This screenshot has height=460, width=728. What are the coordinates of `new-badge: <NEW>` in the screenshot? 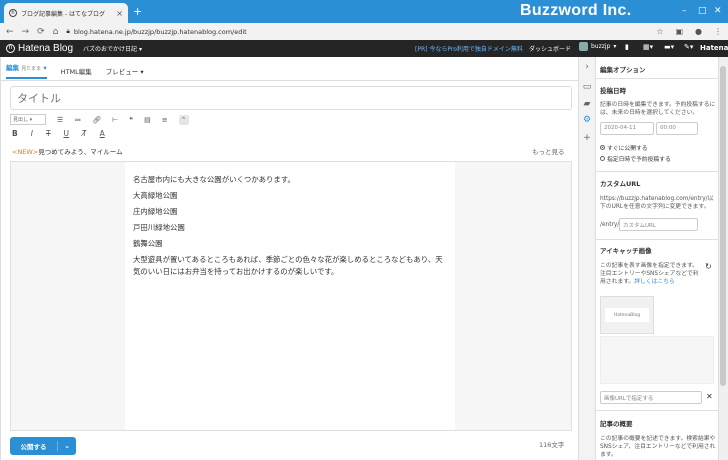 It's located at (25, 152).